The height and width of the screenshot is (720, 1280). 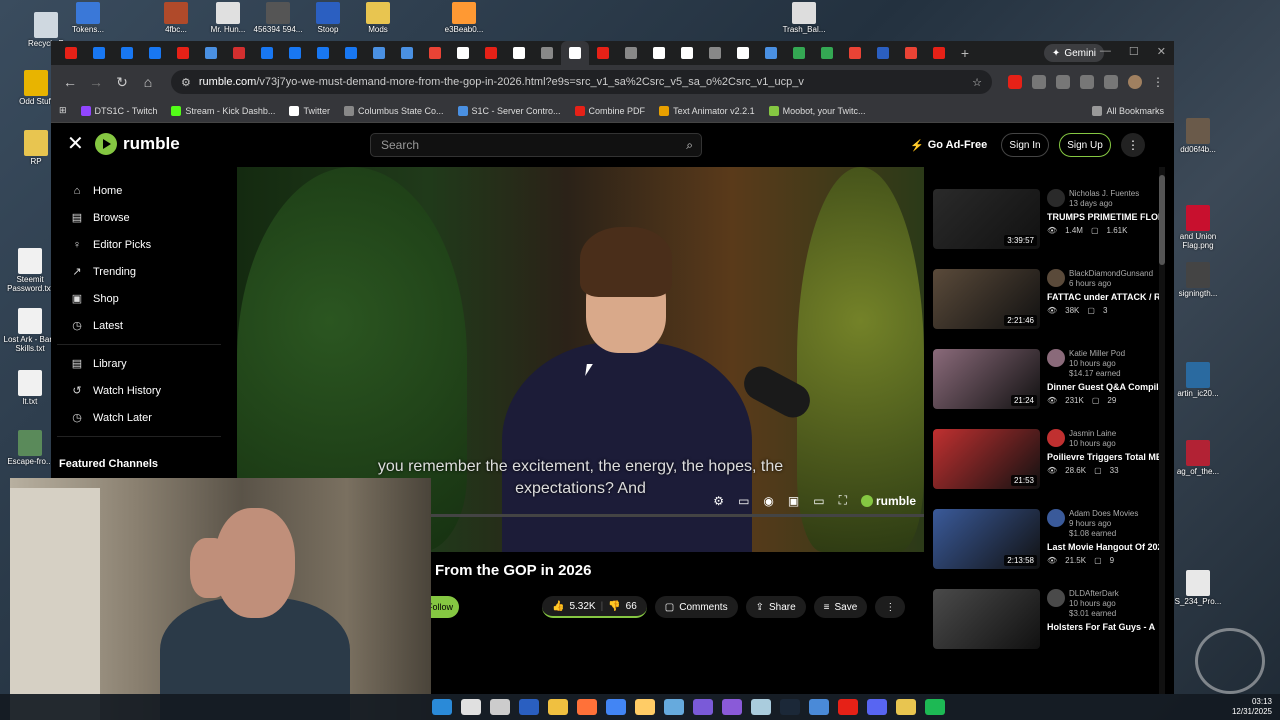 I want to click on sidebar-item-latest: ◷ Latest, so click(x=139, y=325).